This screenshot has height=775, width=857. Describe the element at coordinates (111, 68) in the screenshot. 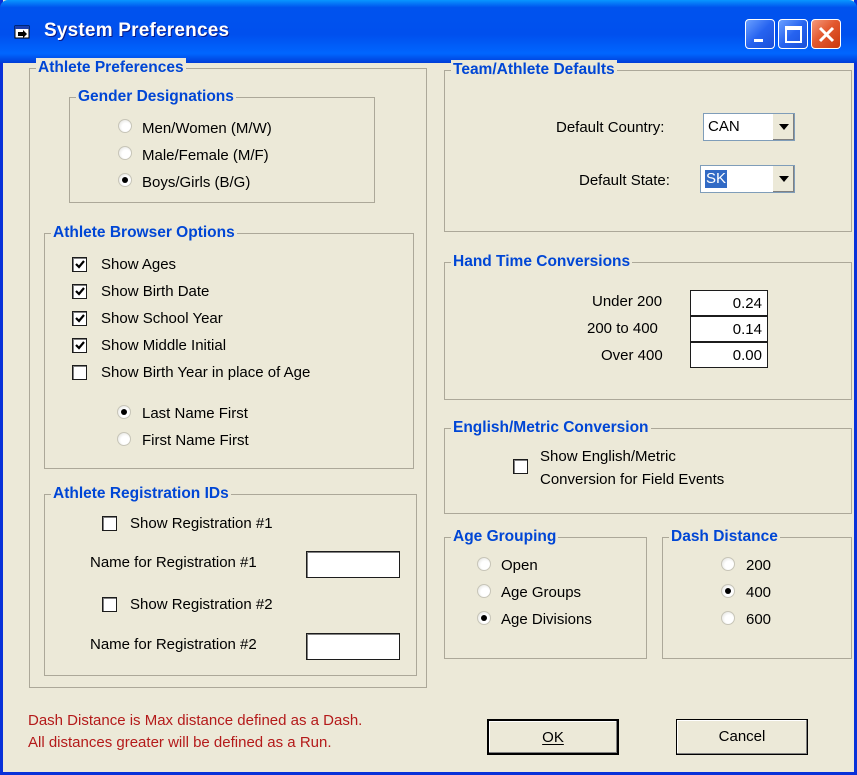

I see `athlete-preferences-title: Athlete Preferences` at that location.